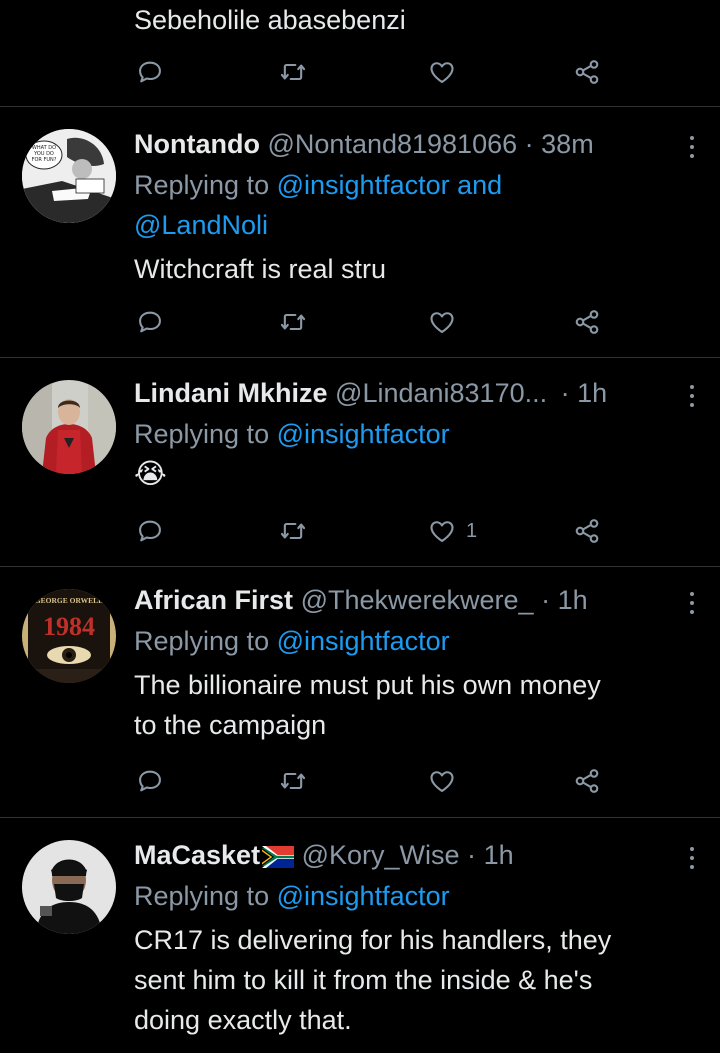  I want to click on like-count: 1, so click(472, 530).